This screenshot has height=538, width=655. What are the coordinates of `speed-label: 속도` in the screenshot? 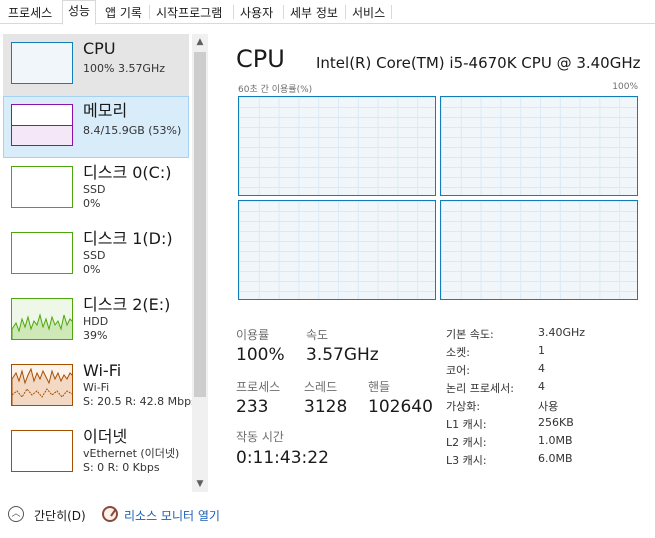 It's located at (317, 335).